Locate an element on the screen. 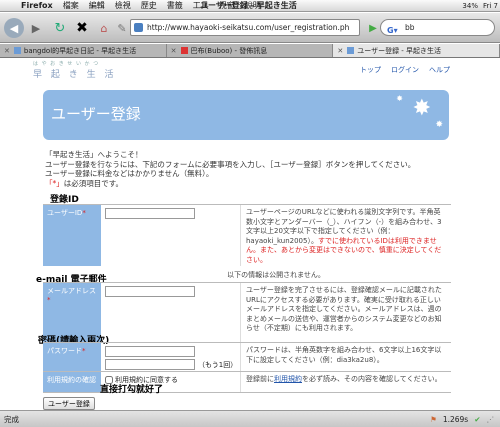  status-text: 完成 is located at coordinates (11, 419).